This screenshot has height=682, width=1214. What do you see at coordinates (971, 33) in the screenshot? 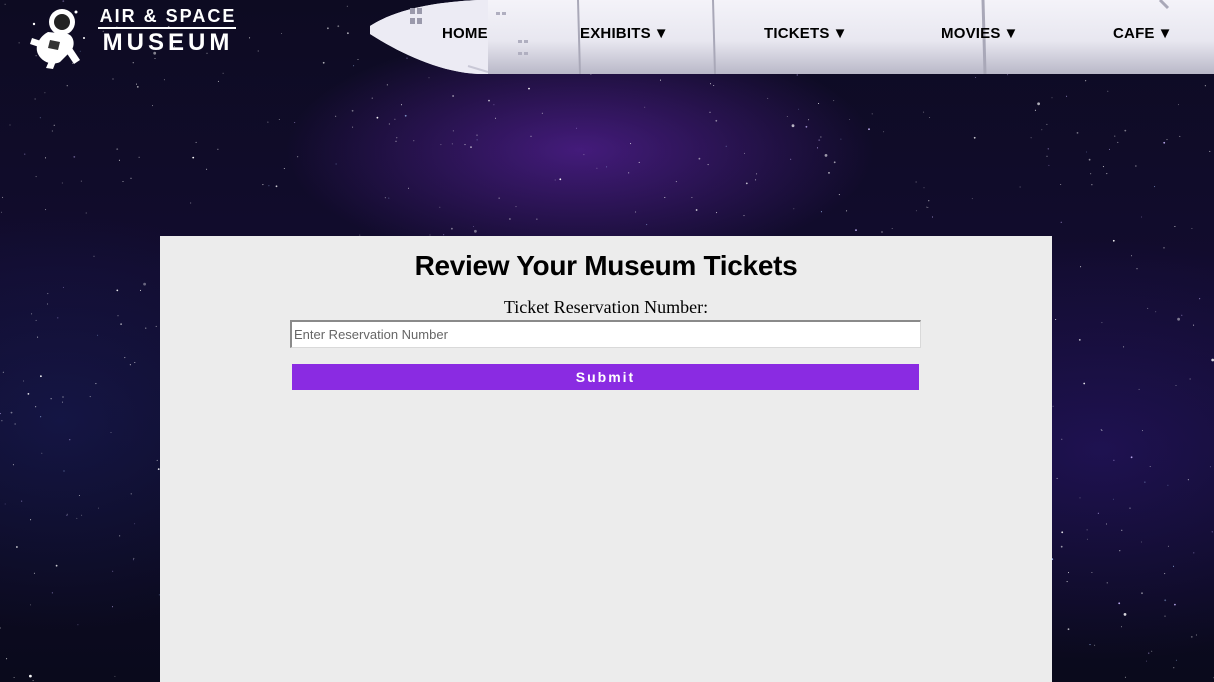
I see `nav-movies-label: MOVIES` at bounding box center [971, 33].